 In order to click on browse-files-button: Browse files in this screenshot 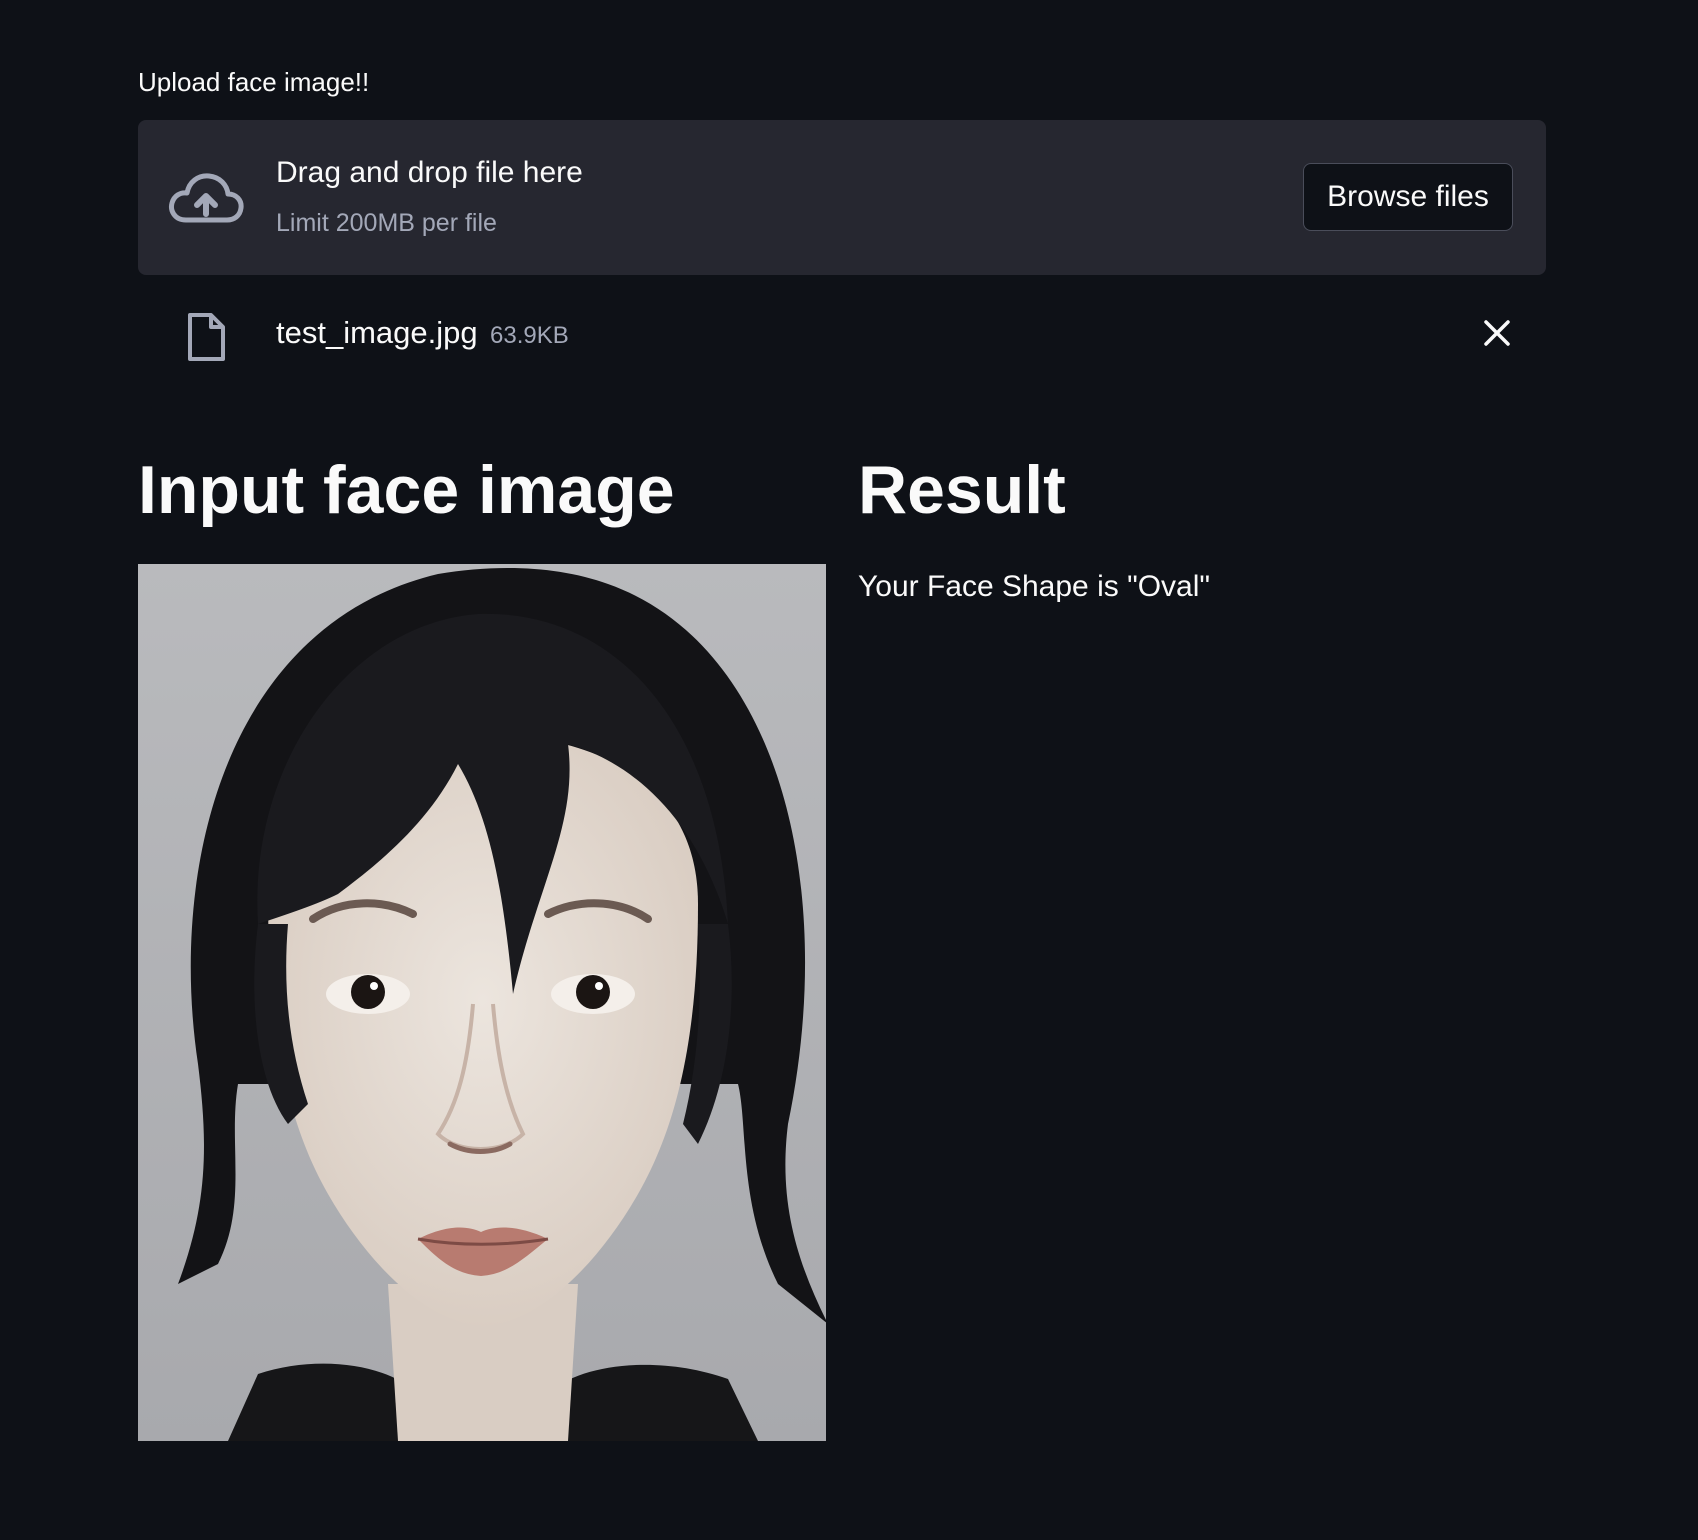, I will do `click(1408, 197)`.